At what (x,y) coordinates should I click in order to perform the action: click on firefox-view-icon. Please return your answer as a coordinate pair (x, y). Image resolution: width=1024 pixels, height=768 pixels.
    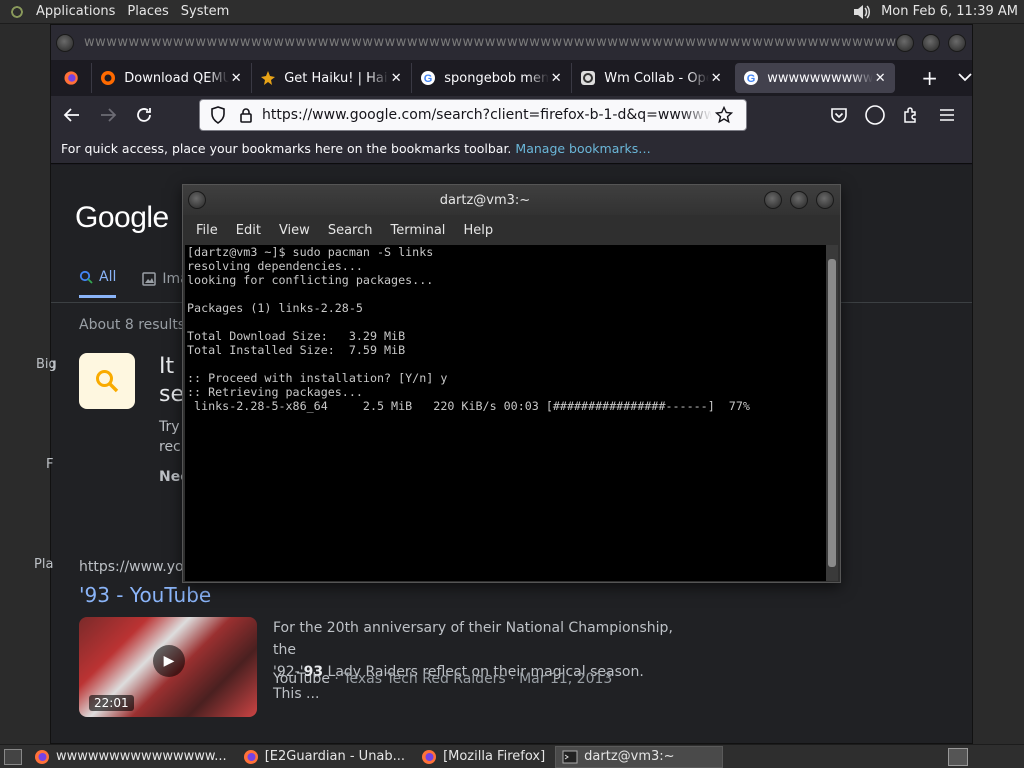
    Looking at the image, I should click on (71, 78).